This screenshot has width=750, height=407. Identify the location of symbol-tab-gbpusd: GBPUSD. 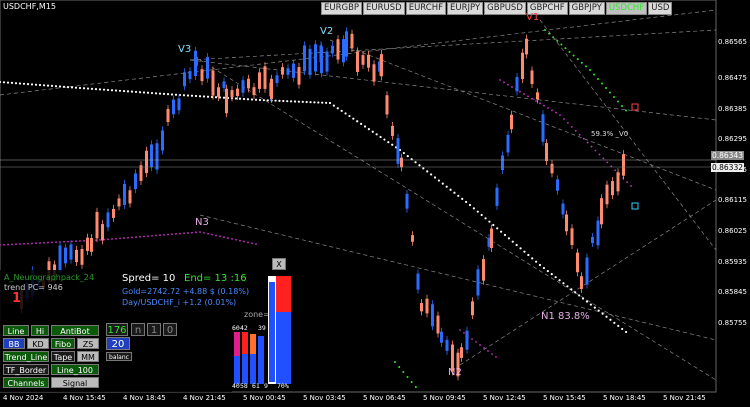
(505, 8).